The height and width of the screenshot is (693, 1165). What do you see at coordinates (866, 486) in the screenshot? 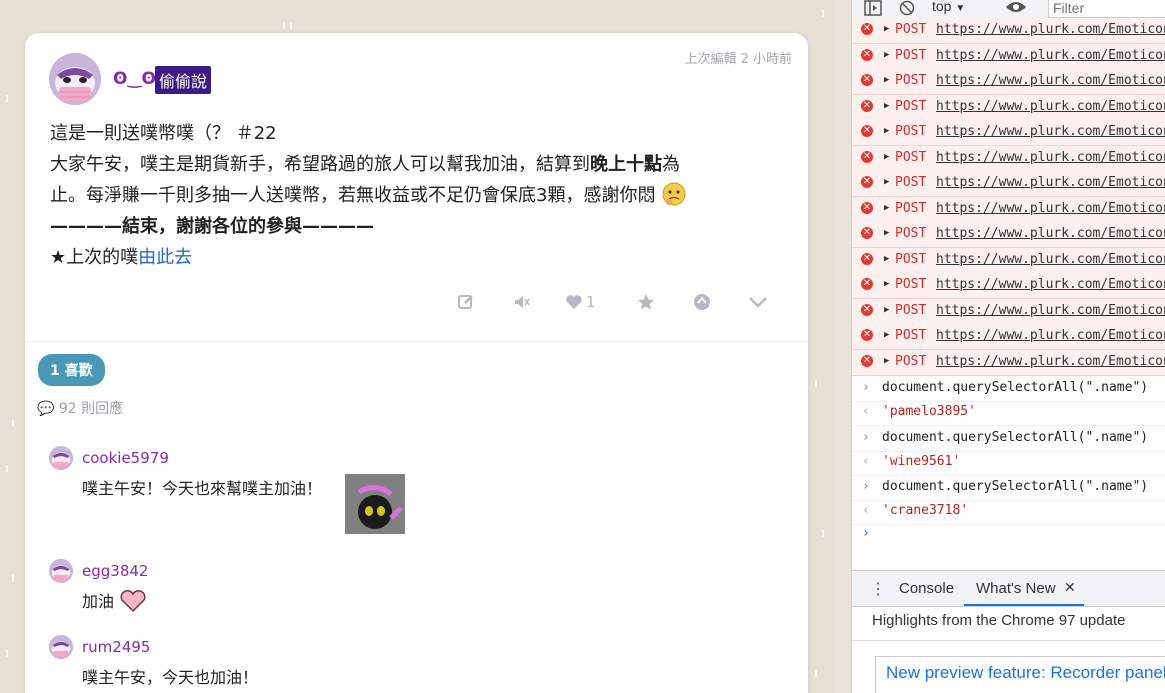
I see `input-chevron-icon: ›` at bounding box center [866, 486].